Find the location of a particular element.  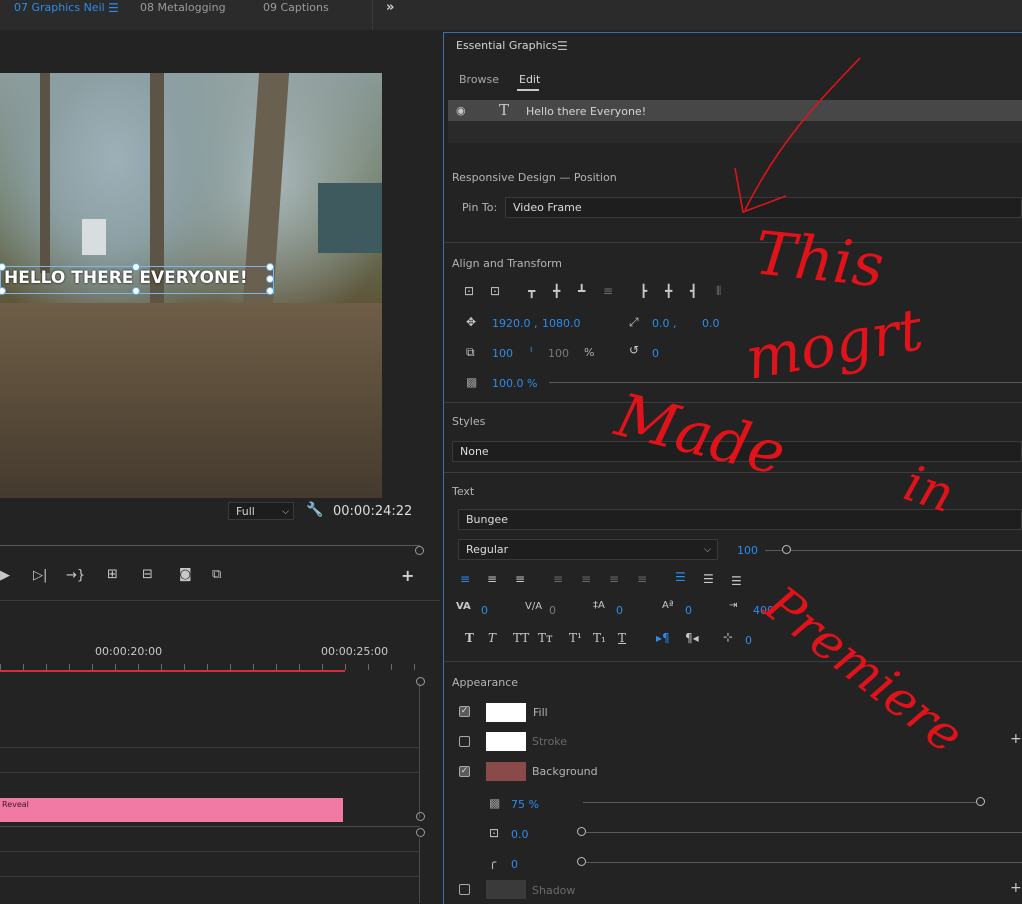

work-area-bar is located at coordinates (172, 671).